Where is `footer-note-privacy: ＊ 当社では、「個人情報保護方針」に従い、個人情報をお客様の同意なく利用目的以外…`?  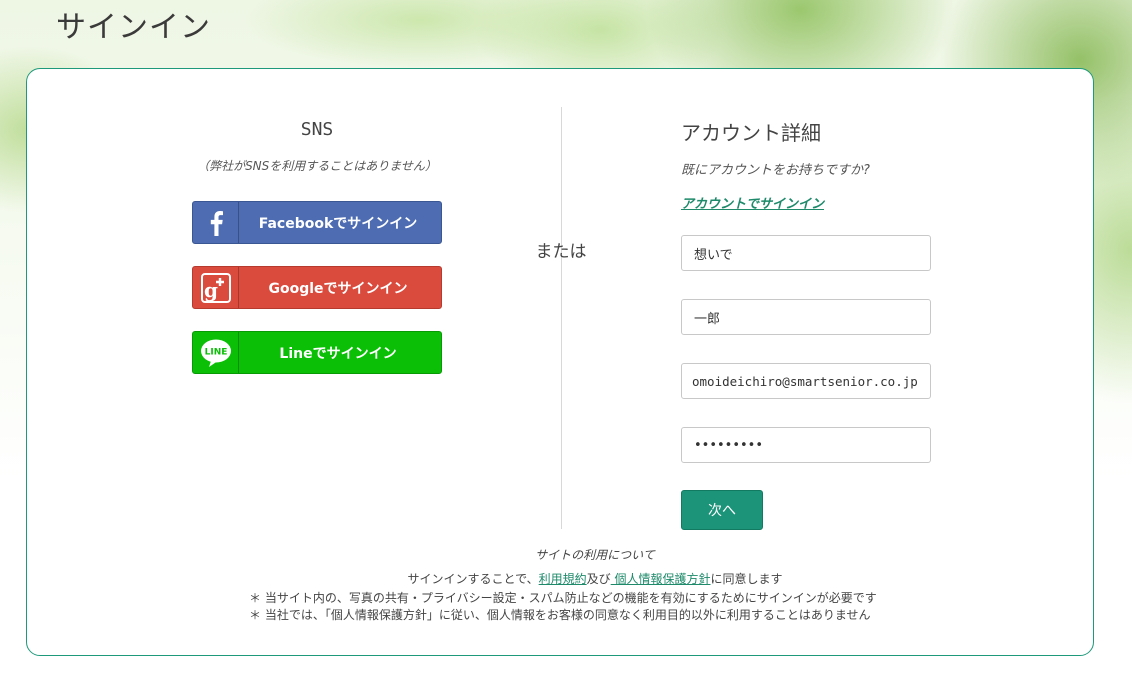
footer-note-privacy: ＊ 当社では、「個人情報保護方針」に従い、個人情報をお客様の同意なく利用目的以外… is located at coordinates (560, 615).